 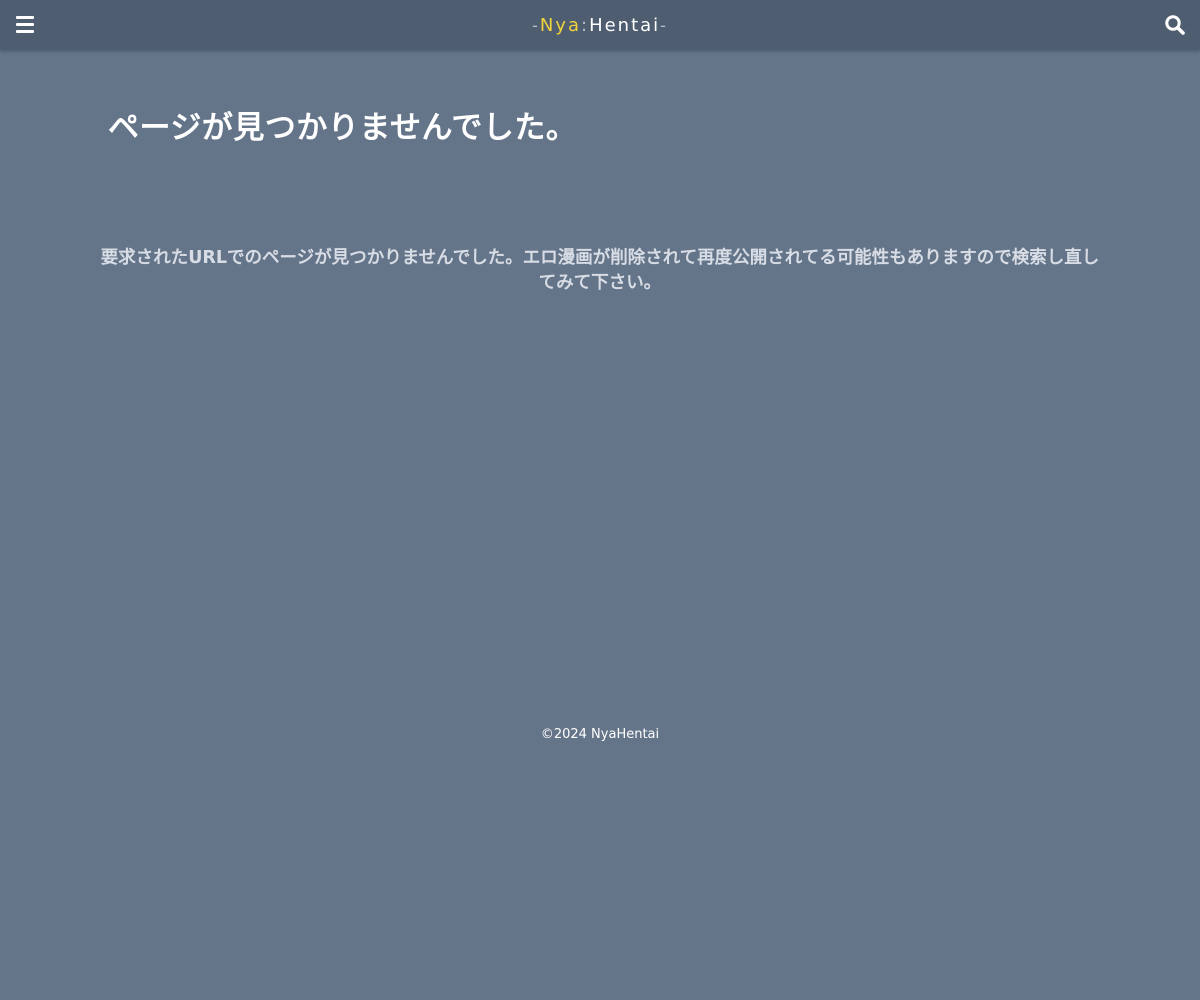 I want to click on logo-nya: Nya, so click(x=560, y=25).